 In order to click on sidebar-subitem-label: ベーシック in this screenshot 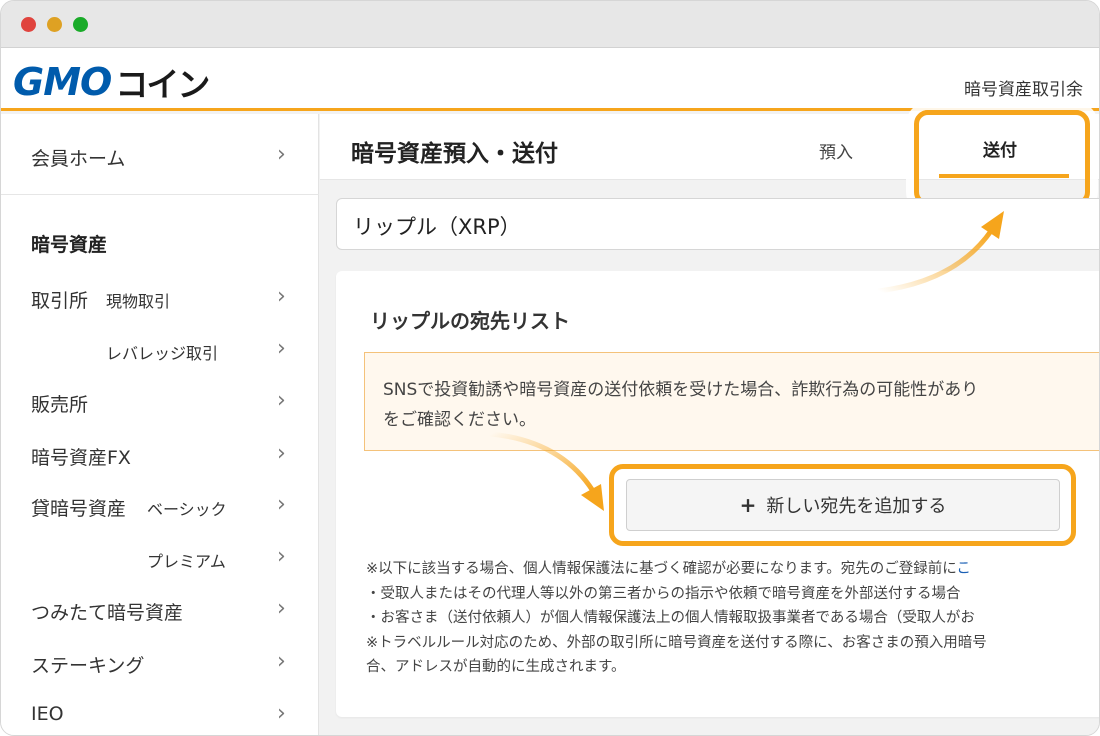, I will do `click(187, 509)`.